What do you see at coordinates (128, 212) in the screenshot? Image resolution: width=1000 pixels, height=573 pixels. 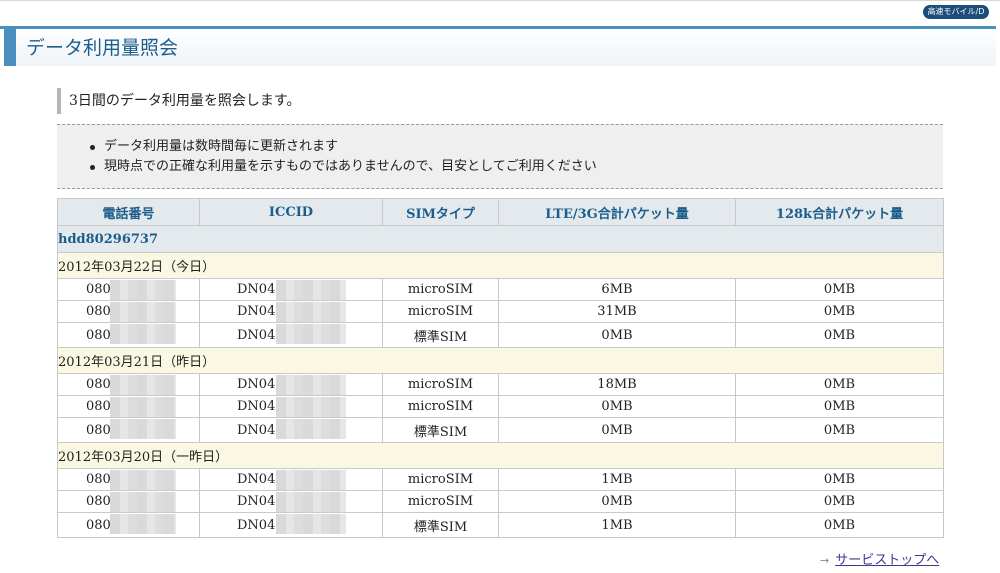 I see `header-phone: 電話番号` at bounding box center [128, 212].